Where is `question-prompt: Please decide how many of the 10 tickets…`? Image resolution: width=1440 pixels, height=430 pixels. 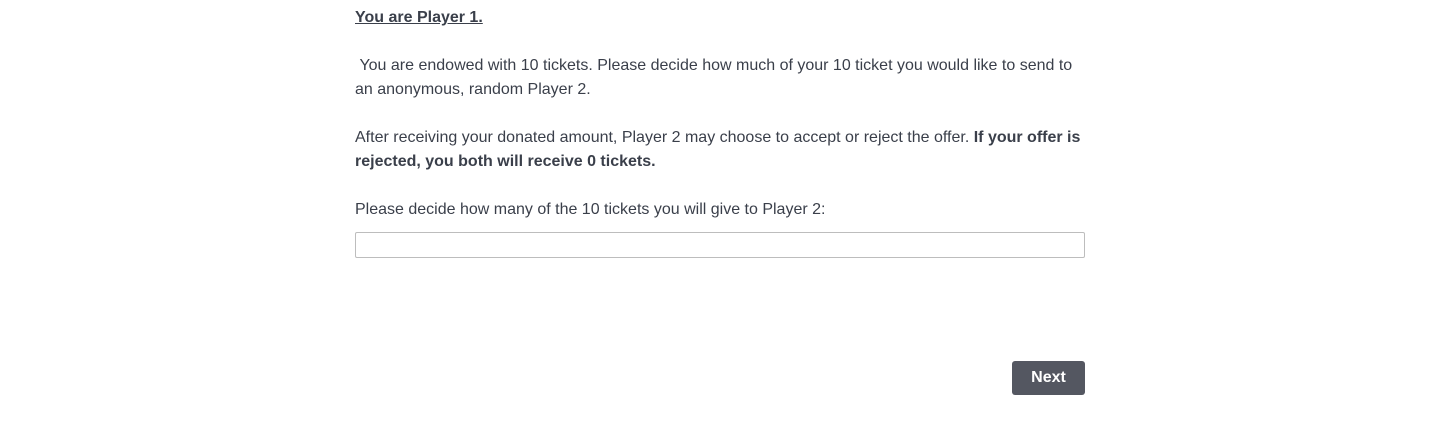
question-prompt: Please decide how many of the 10 tickets… is located at coordinates (590, 209).